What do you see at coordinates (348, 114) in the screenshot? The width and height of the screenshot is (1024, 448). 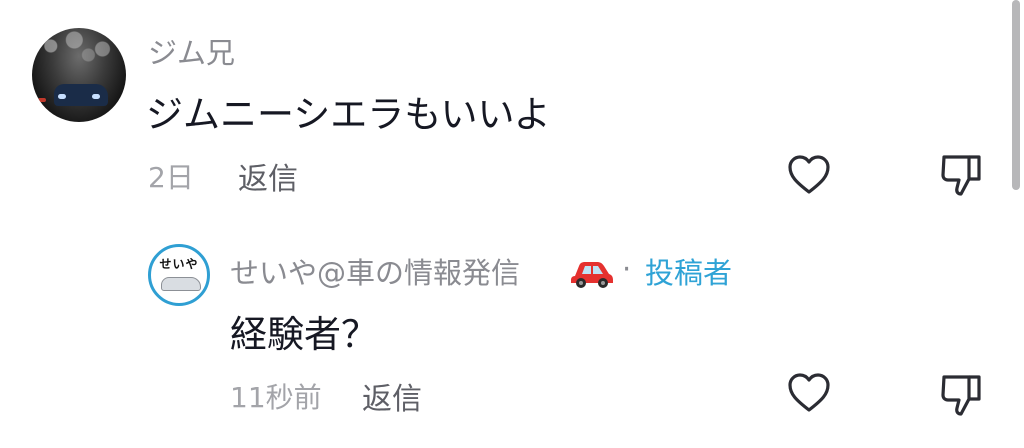 I see `comment-text: ジムニーシエラもいいよ` at bounding box center [348, 114].